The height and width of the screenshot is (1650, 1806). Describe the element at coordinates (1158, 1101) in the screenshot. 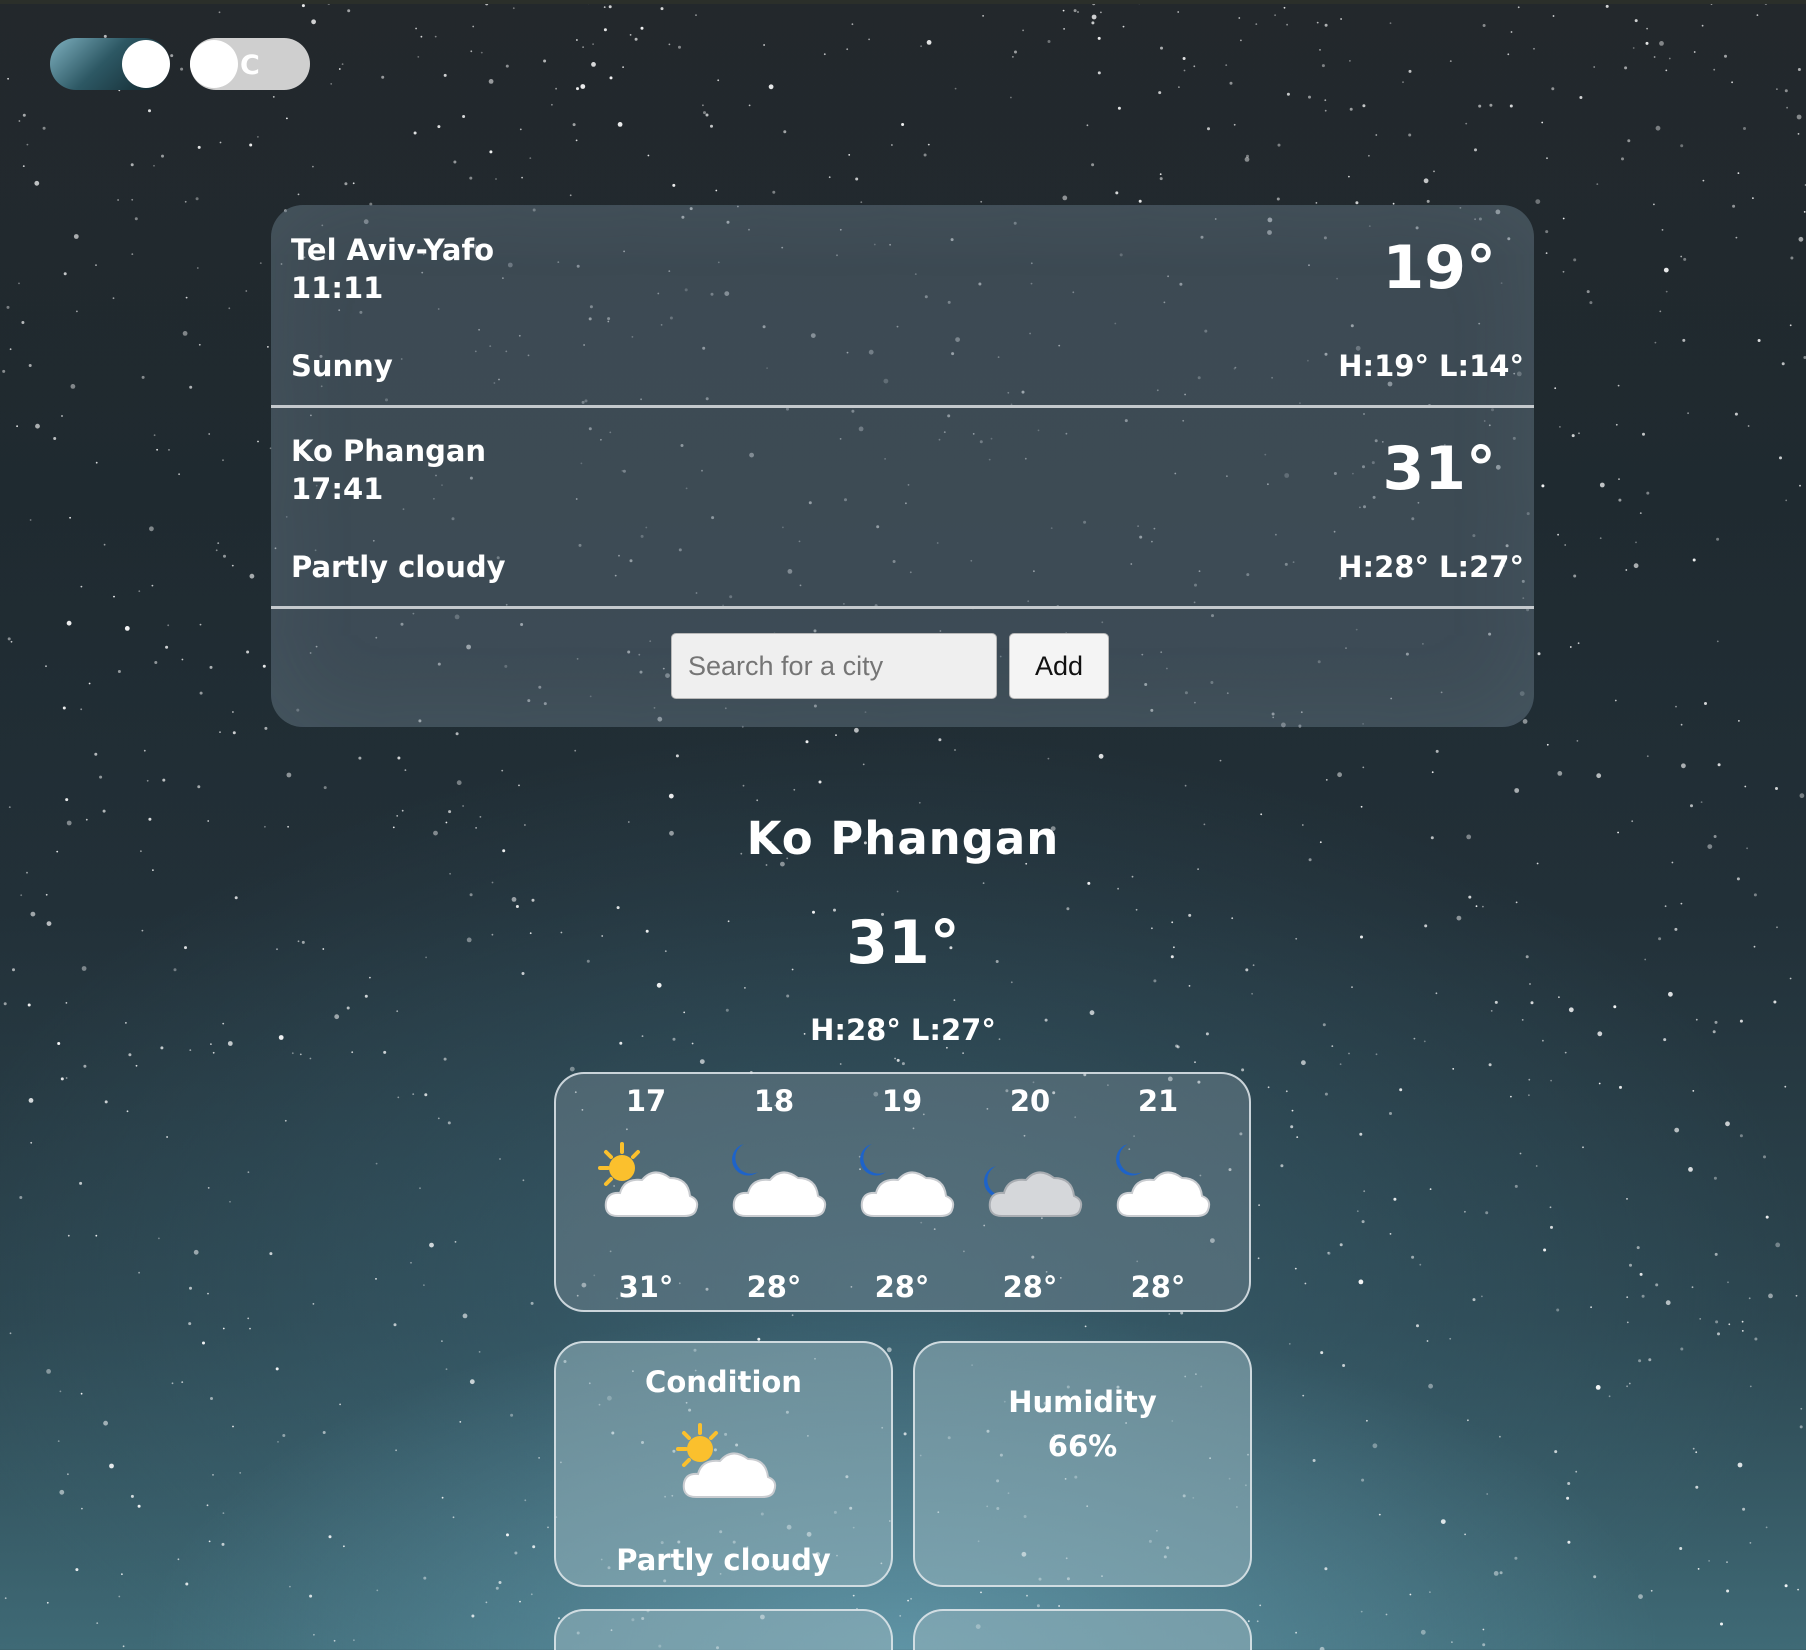

I see `forecast-hour: 21` at that location.